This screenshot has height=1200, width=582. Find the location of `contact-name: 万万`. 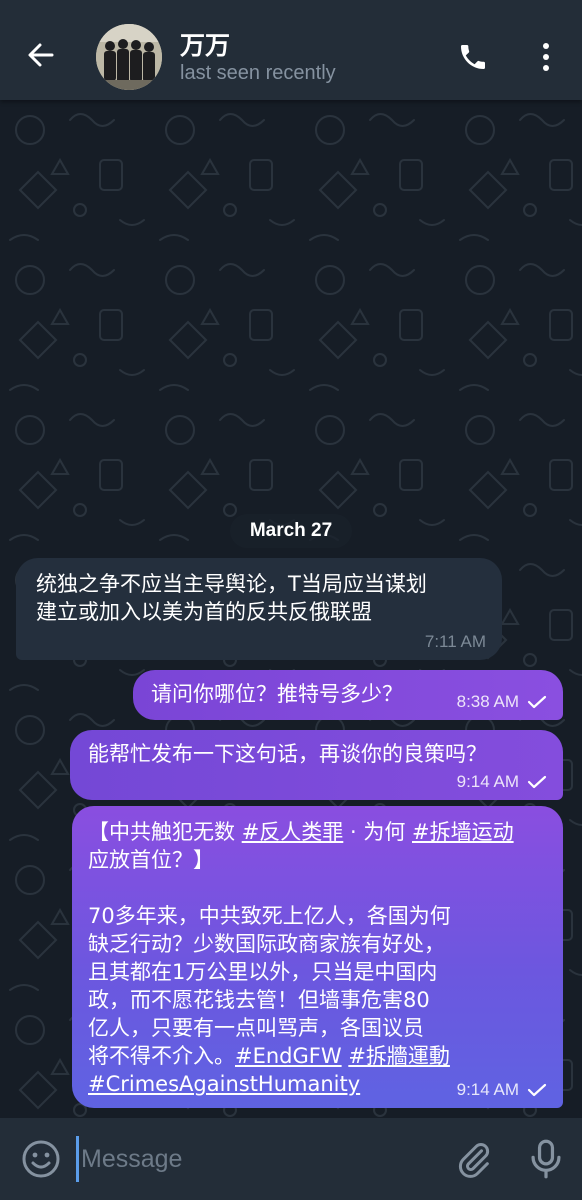

contact-name: 万万 is located at coordinates (205, 44).